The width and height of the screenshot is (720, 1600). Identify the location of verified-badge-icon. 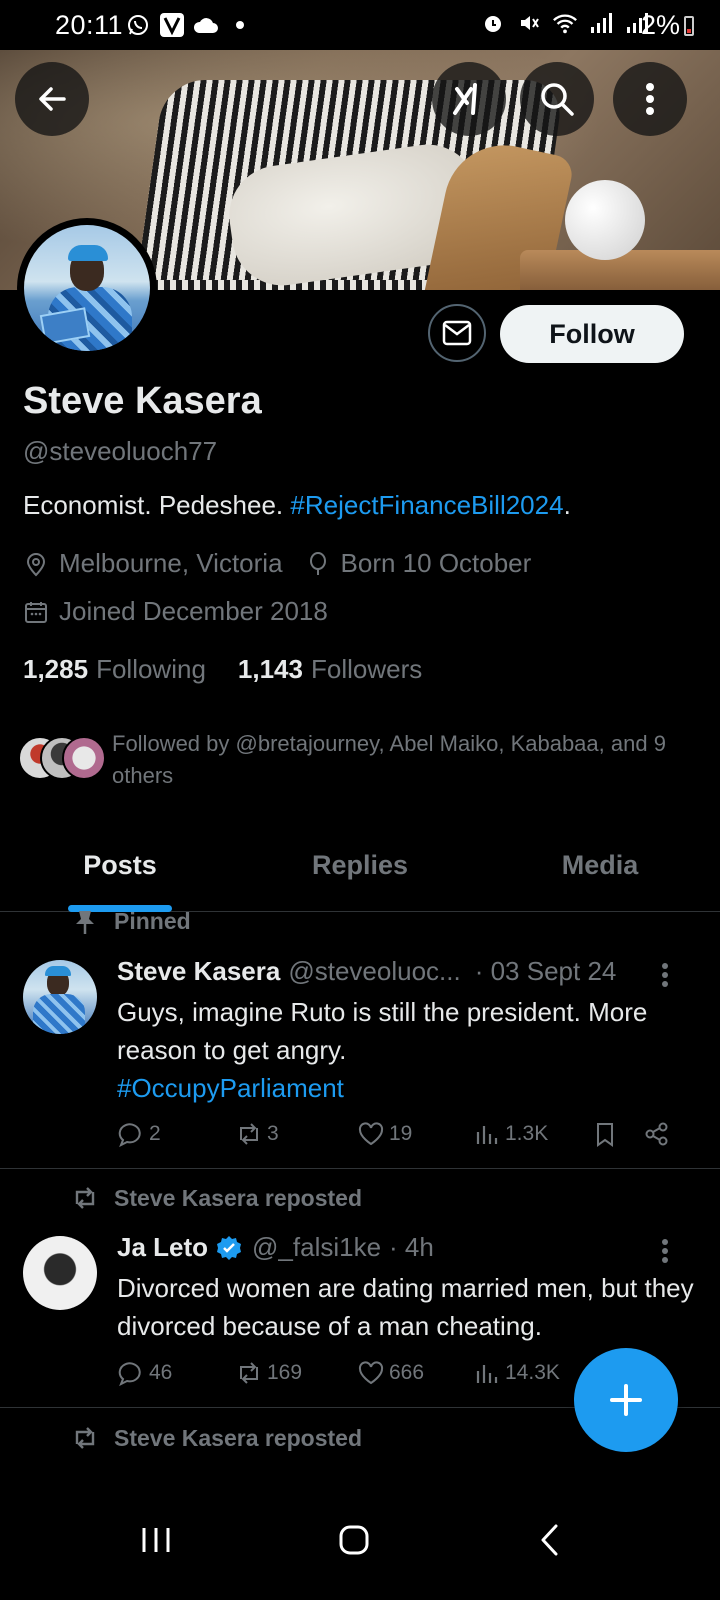
(229, 1248).